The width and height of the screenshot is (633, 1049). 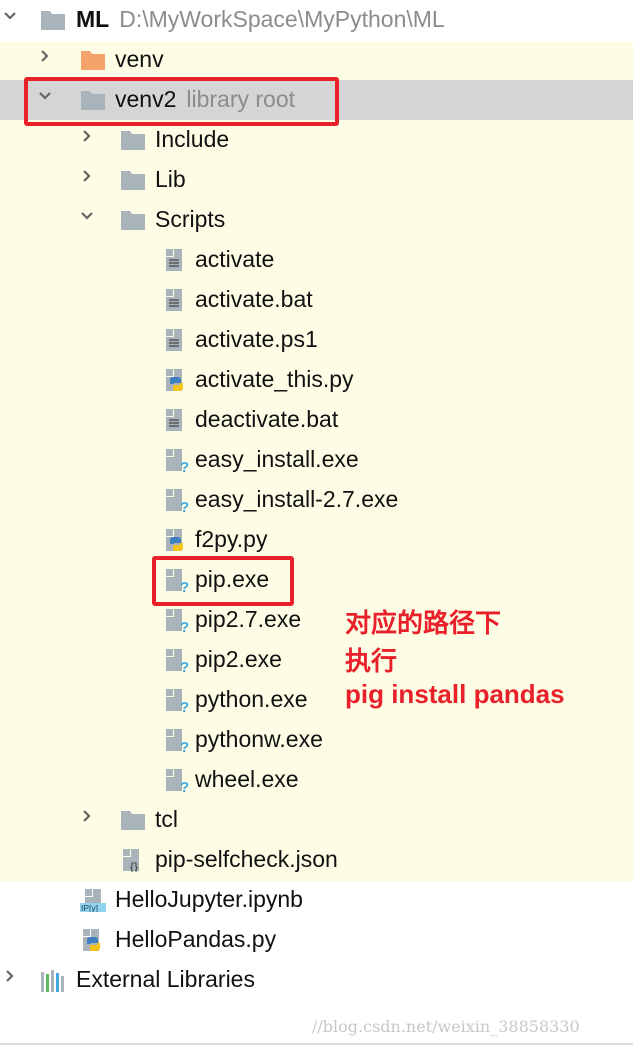 I want to click on item-name: HelloPandas.py, so click(x=196, y=939).